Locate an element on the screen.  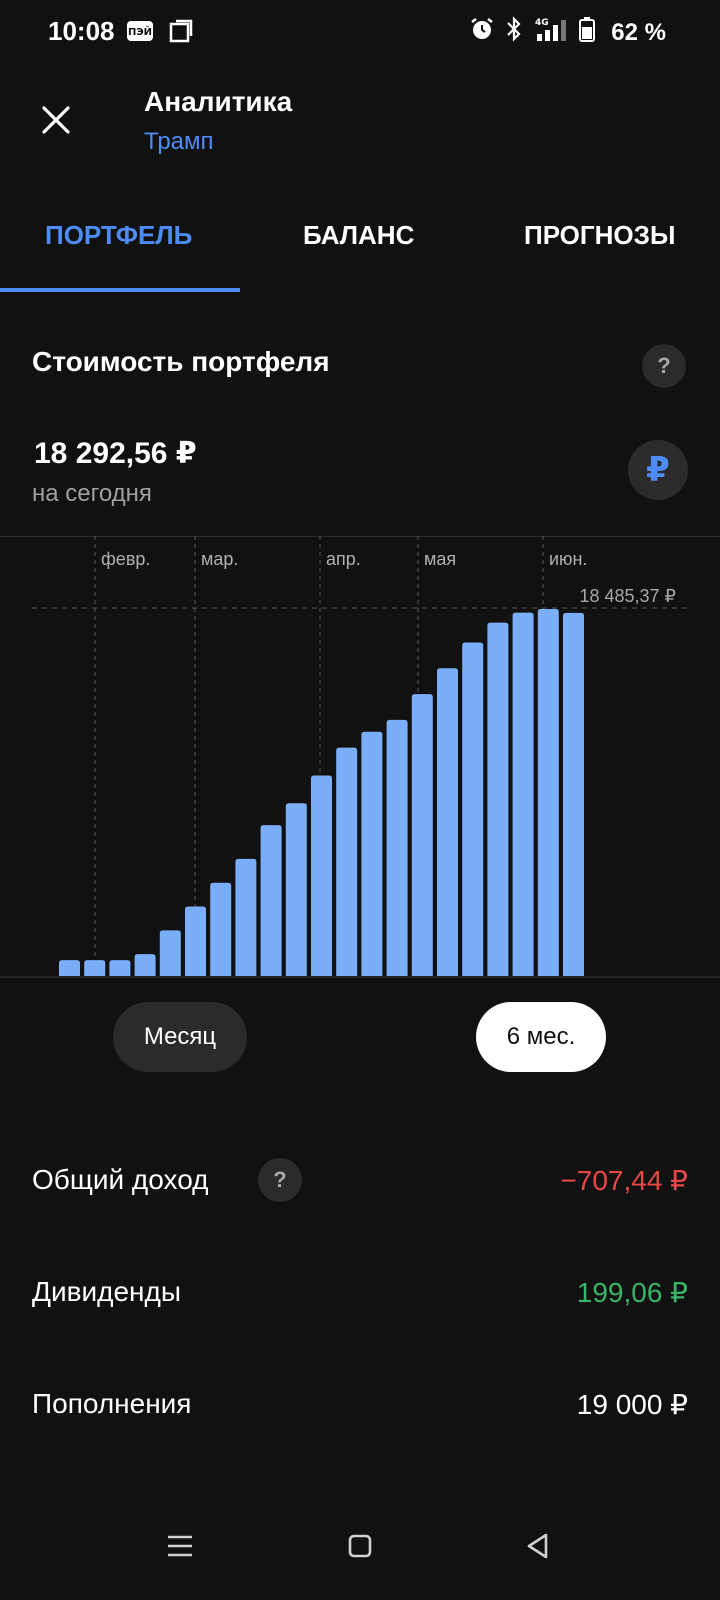
home-square-icon is located at coordinates (360, 1546).